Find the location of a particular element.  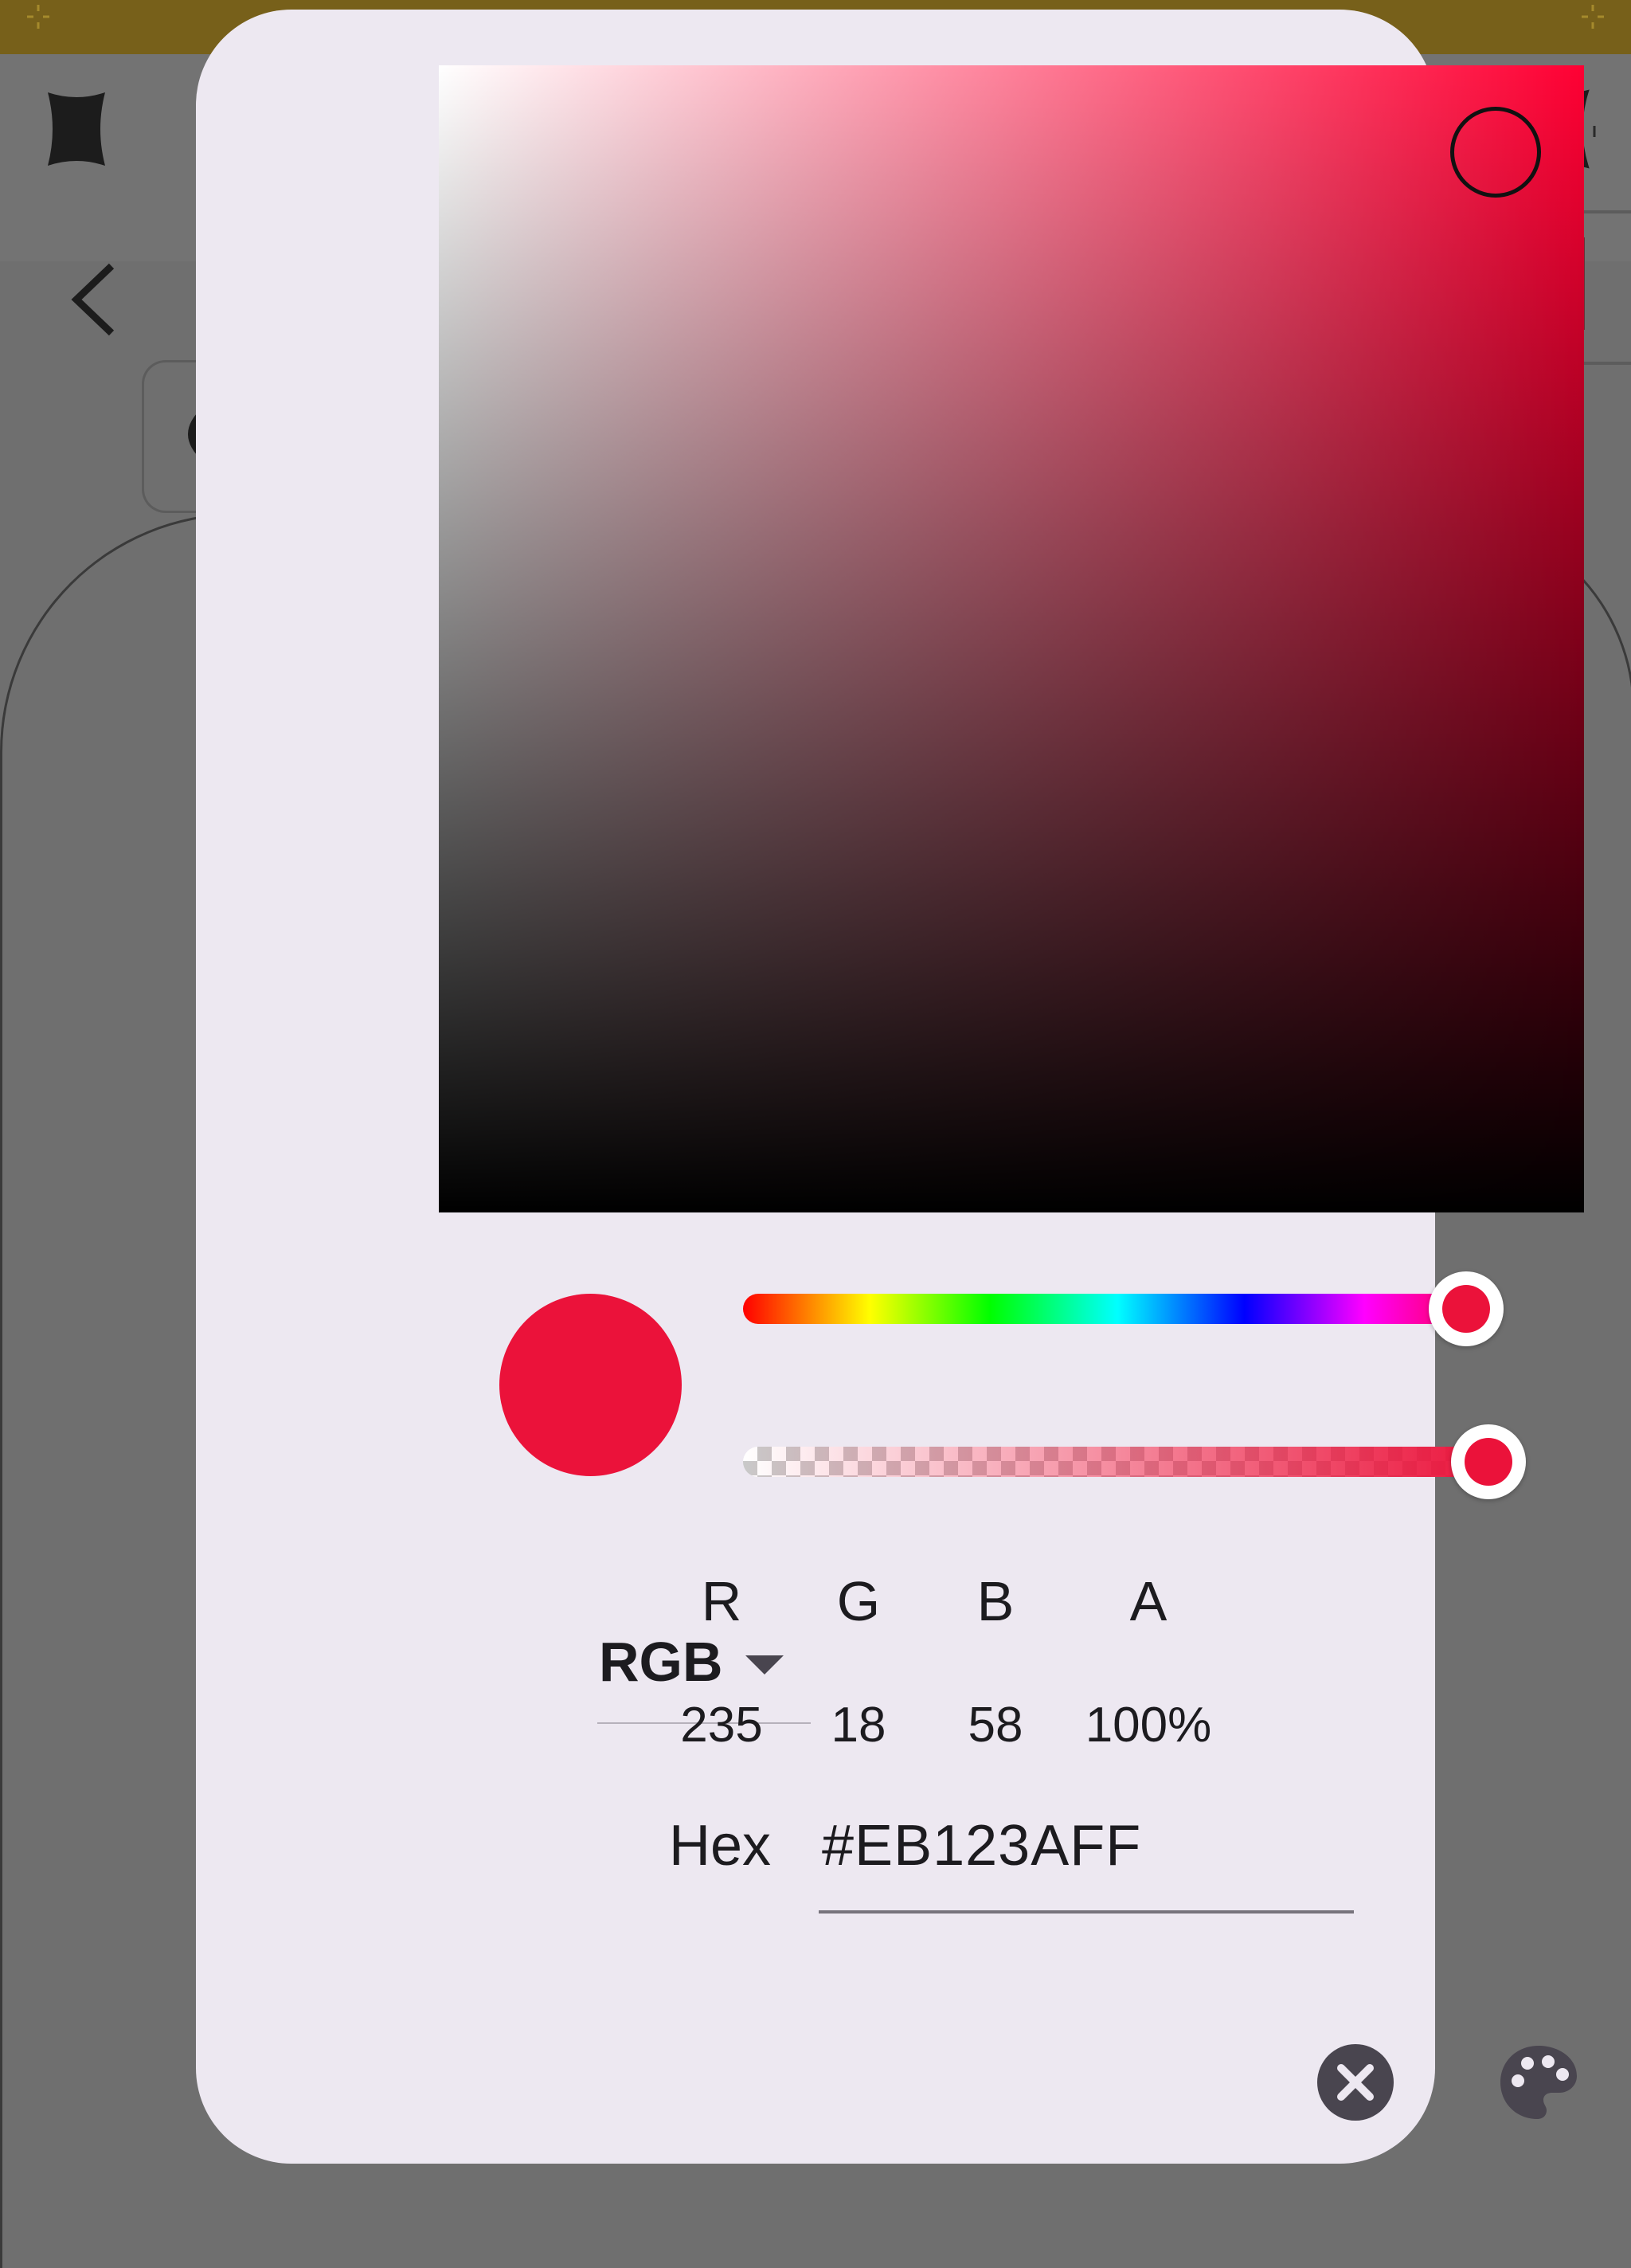

close-circle-icon is located at coordinates (1355, 2083).